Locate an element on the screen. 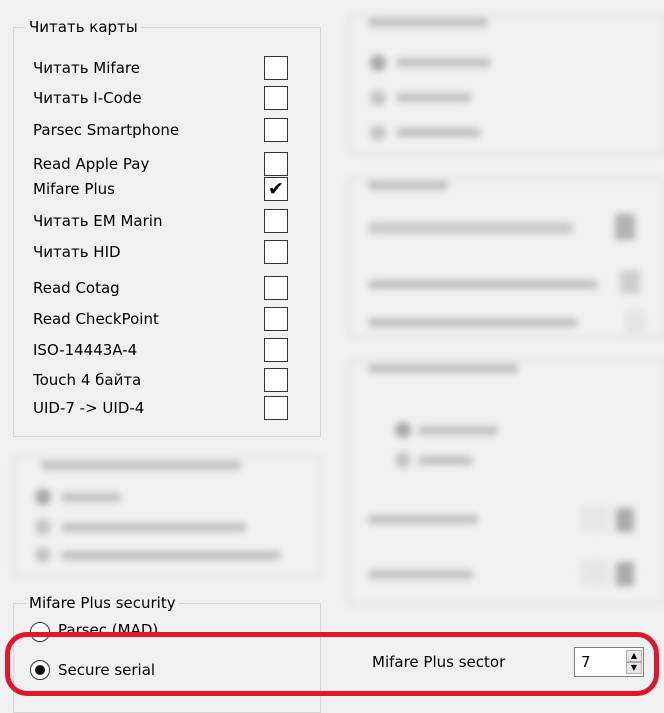 The height and width of the screenshot is (713, 664). card-type-label: Читать HID is located at coordinates (77, 252).